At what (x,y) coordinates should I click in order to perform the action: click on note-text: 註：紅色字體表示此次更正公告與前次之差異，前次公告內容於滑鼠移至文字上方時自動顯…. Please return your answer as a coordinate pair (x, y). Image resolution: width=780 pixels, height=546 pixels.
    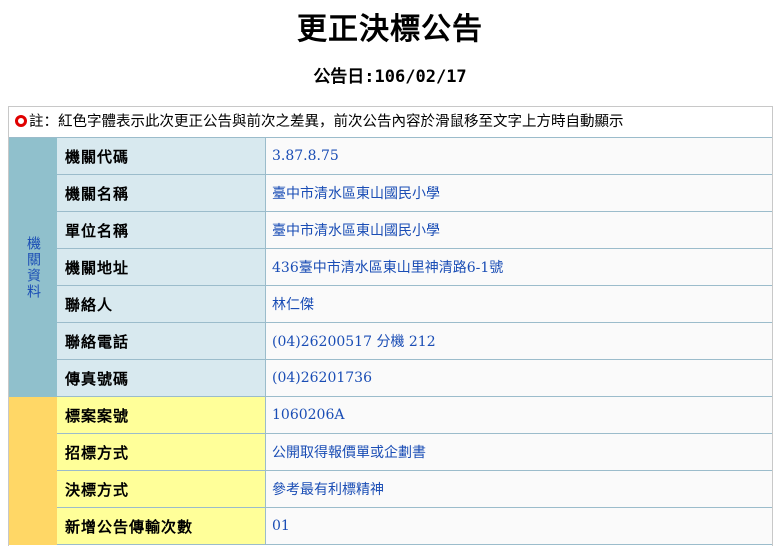
    Looking at the image, I should click on (326, 122).